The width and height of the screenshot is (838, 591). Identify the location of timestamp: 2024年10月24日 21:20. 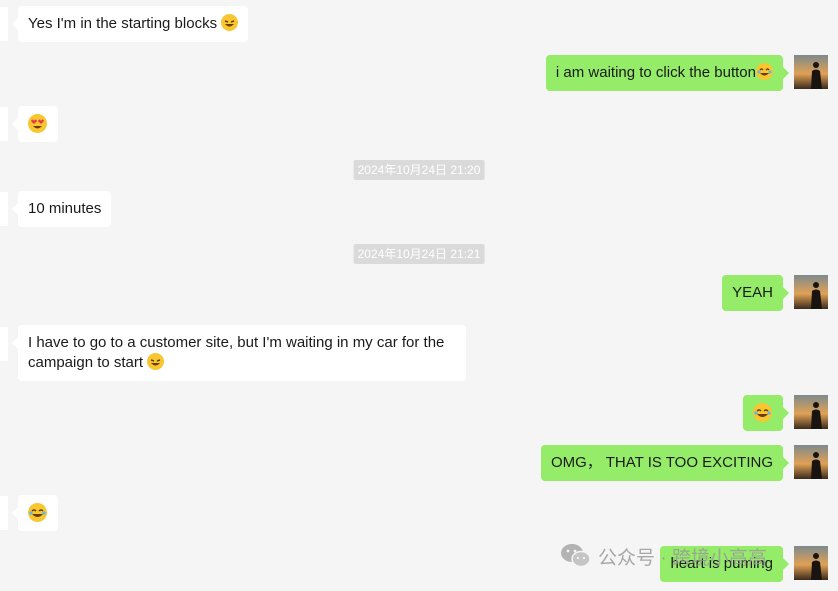
(419, 170).